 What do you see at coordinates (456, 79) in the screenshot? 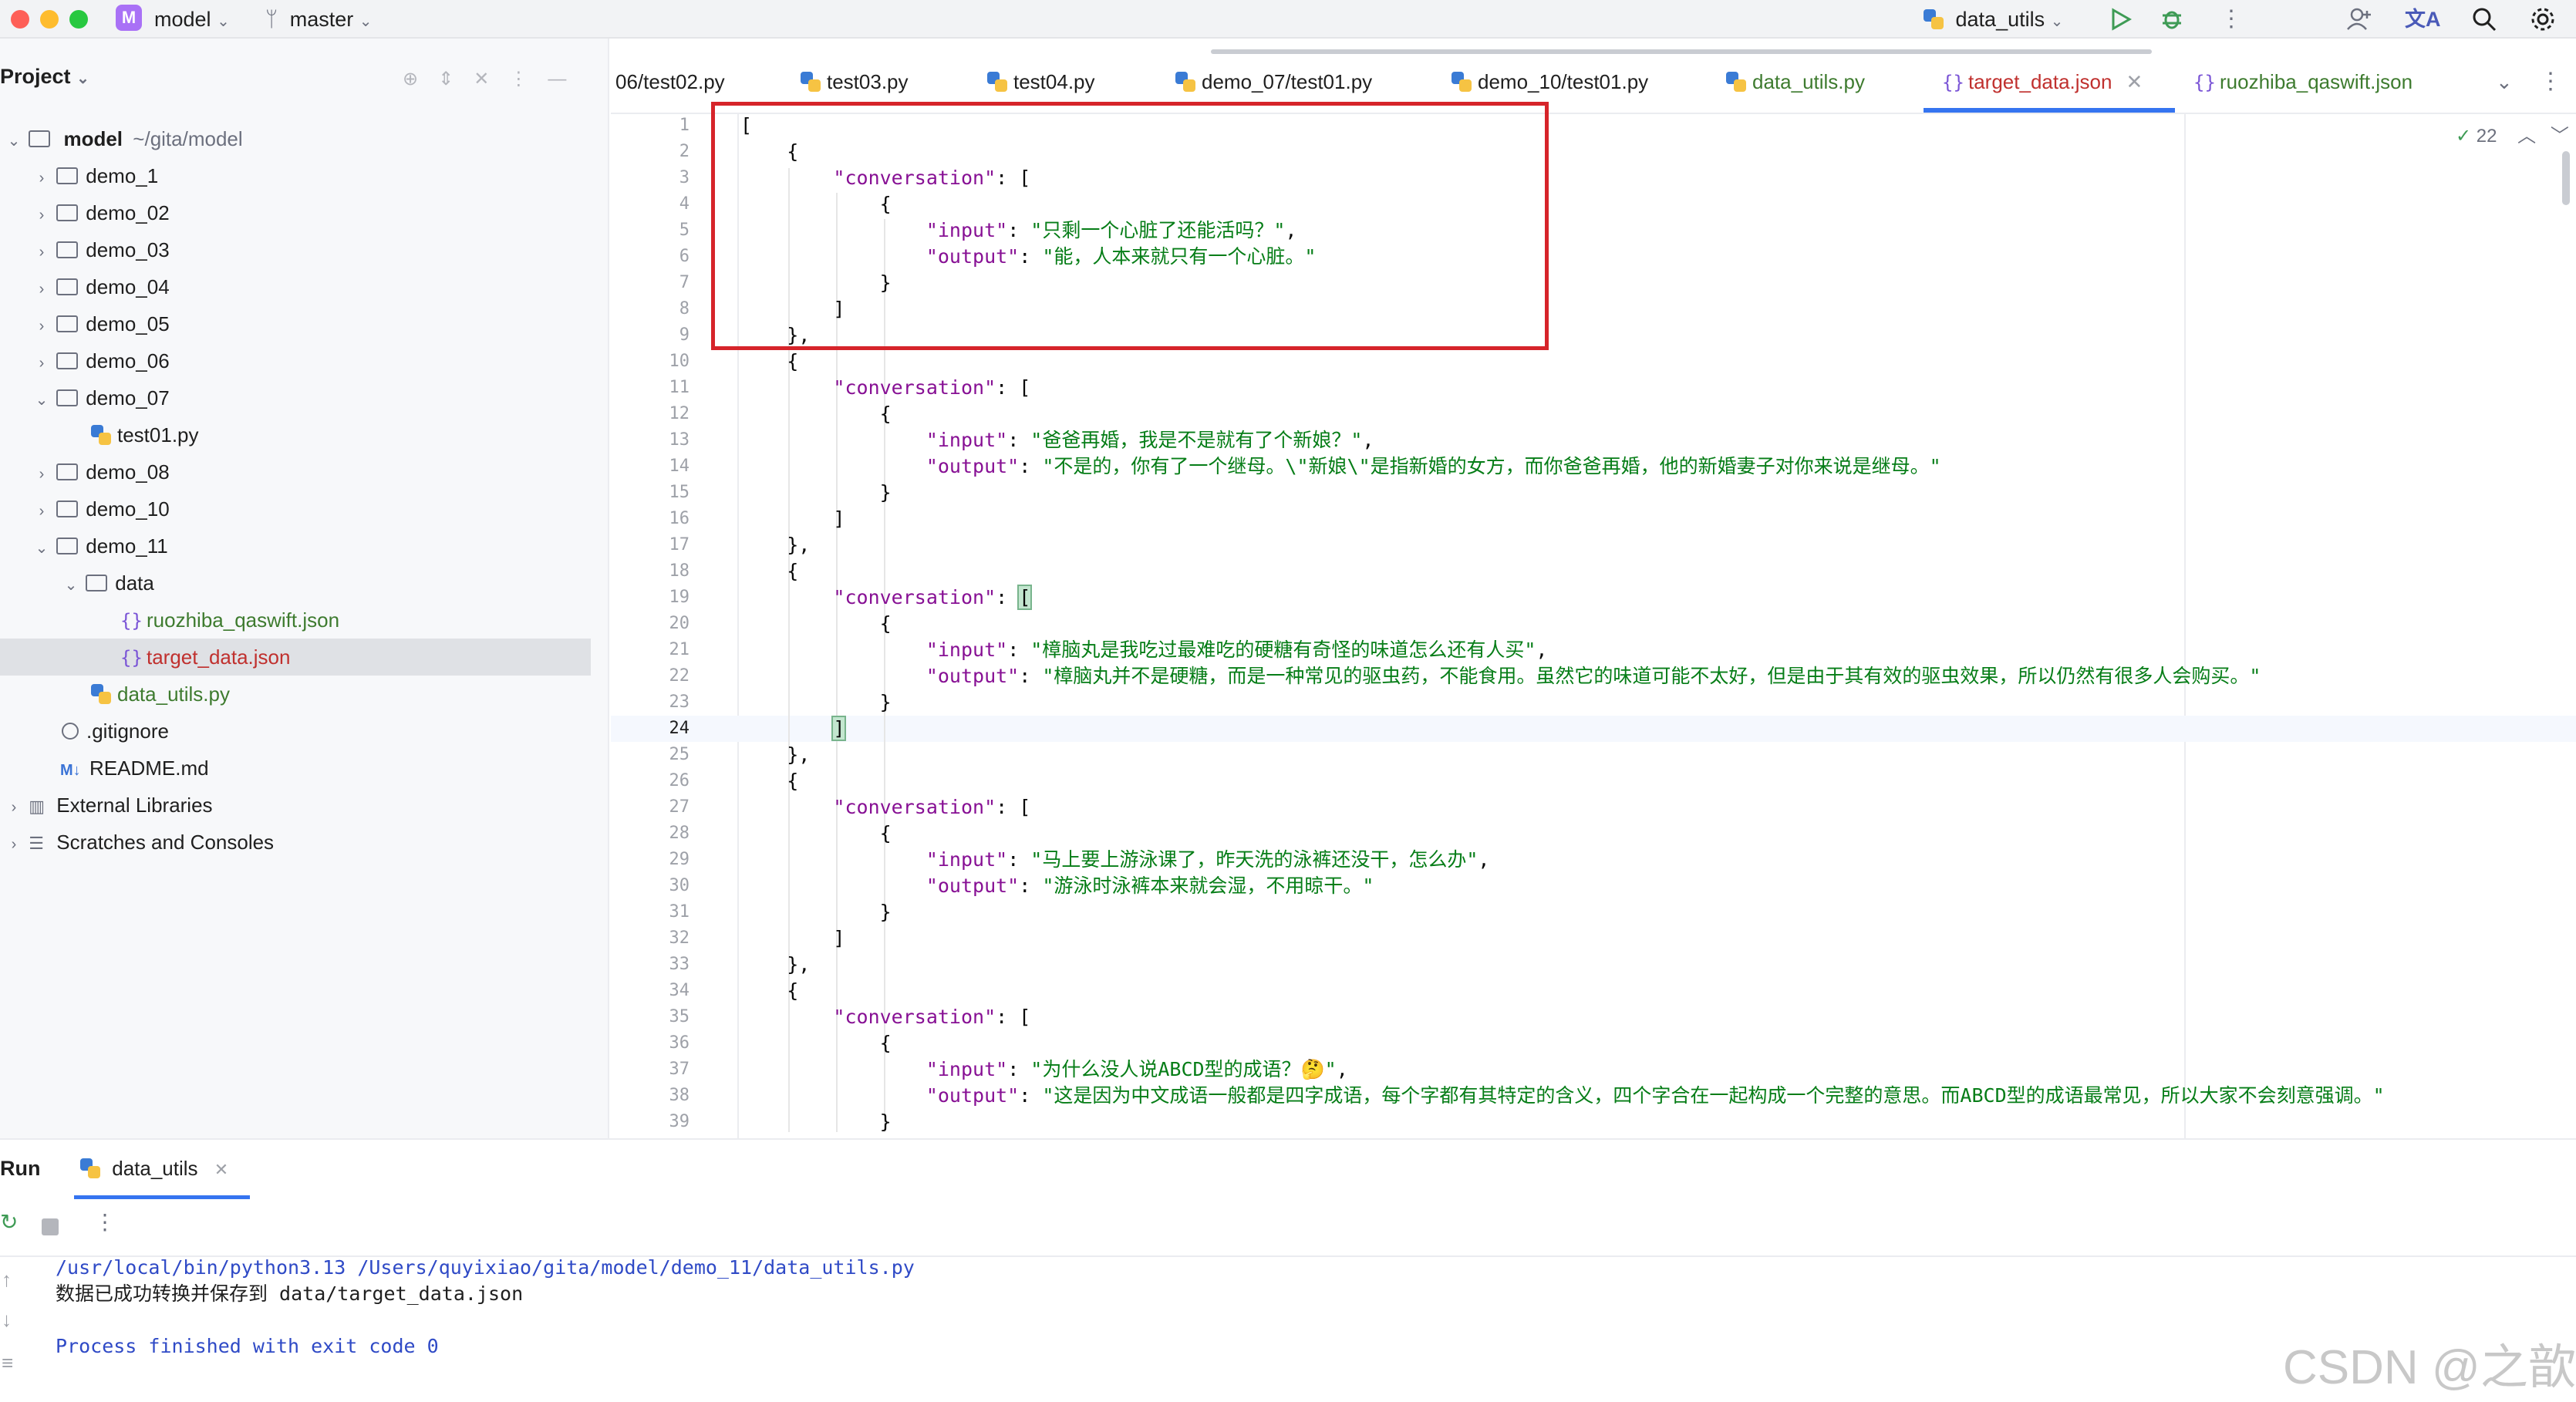
I see `expand-all-icon: ⇕` at bounding box center [456, 79].